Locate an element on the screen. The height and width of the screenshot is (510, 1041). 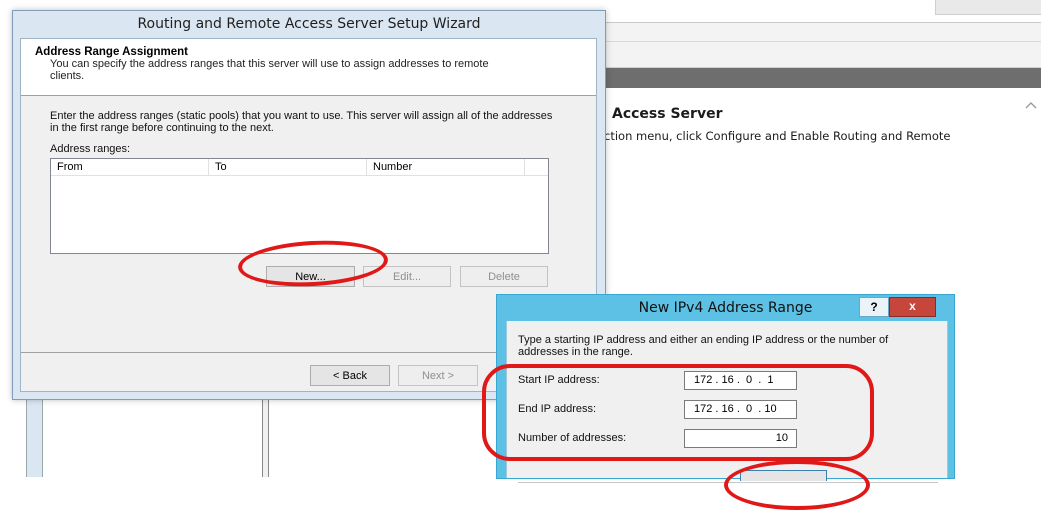
scroll-up-icon is located at coordinates (1031, 106).